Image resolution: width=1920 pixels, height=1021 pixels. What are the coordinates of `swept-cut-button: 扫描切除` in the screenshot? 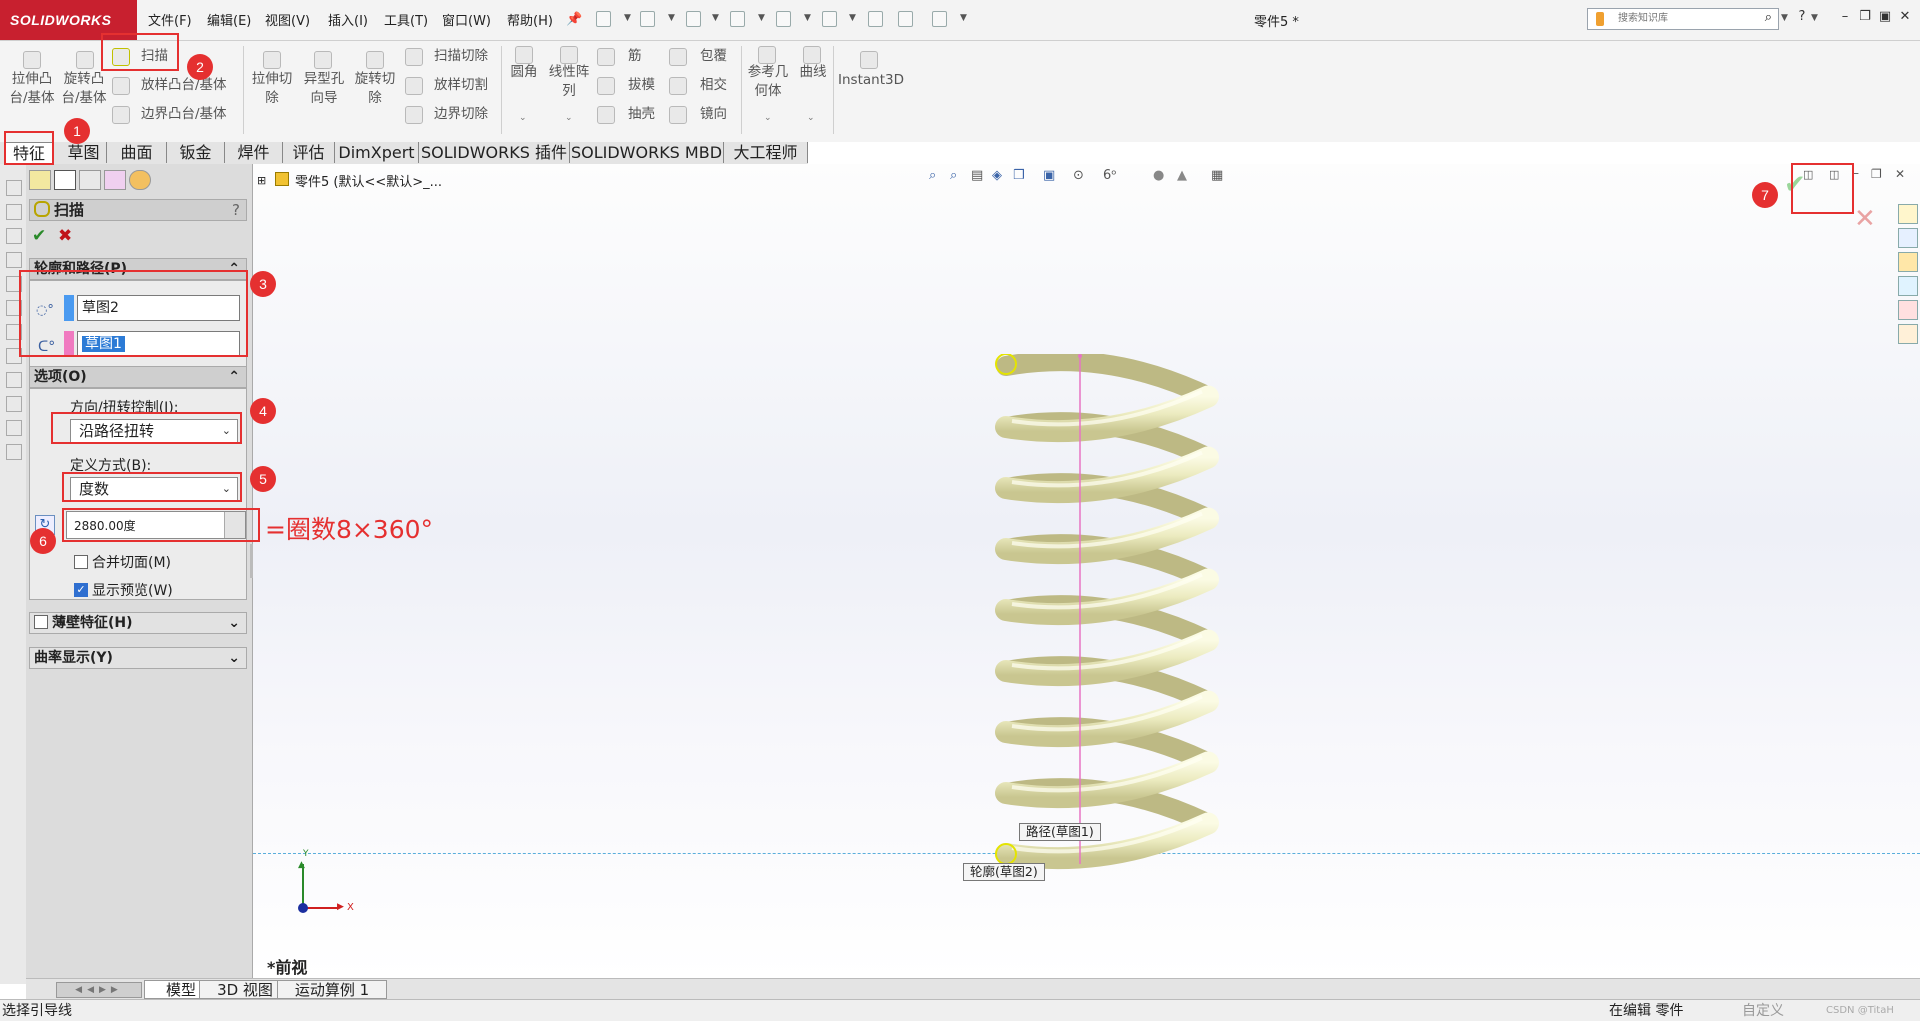 It's located at (461, 56).